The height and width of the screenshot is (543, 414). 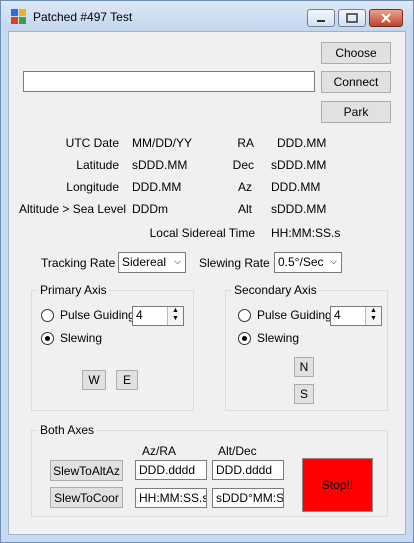 I want to click on alt-label: Alt, so click(x=244, y=209).